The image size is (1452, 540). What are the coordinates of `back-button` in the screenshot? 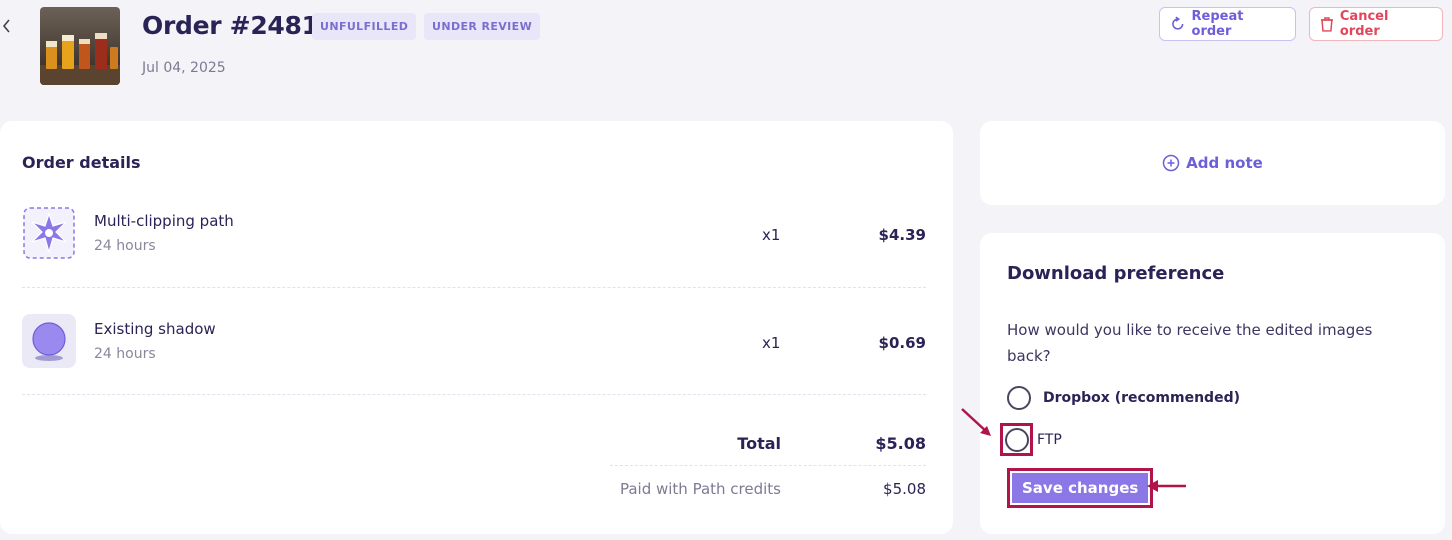 It's located at (7, 26).